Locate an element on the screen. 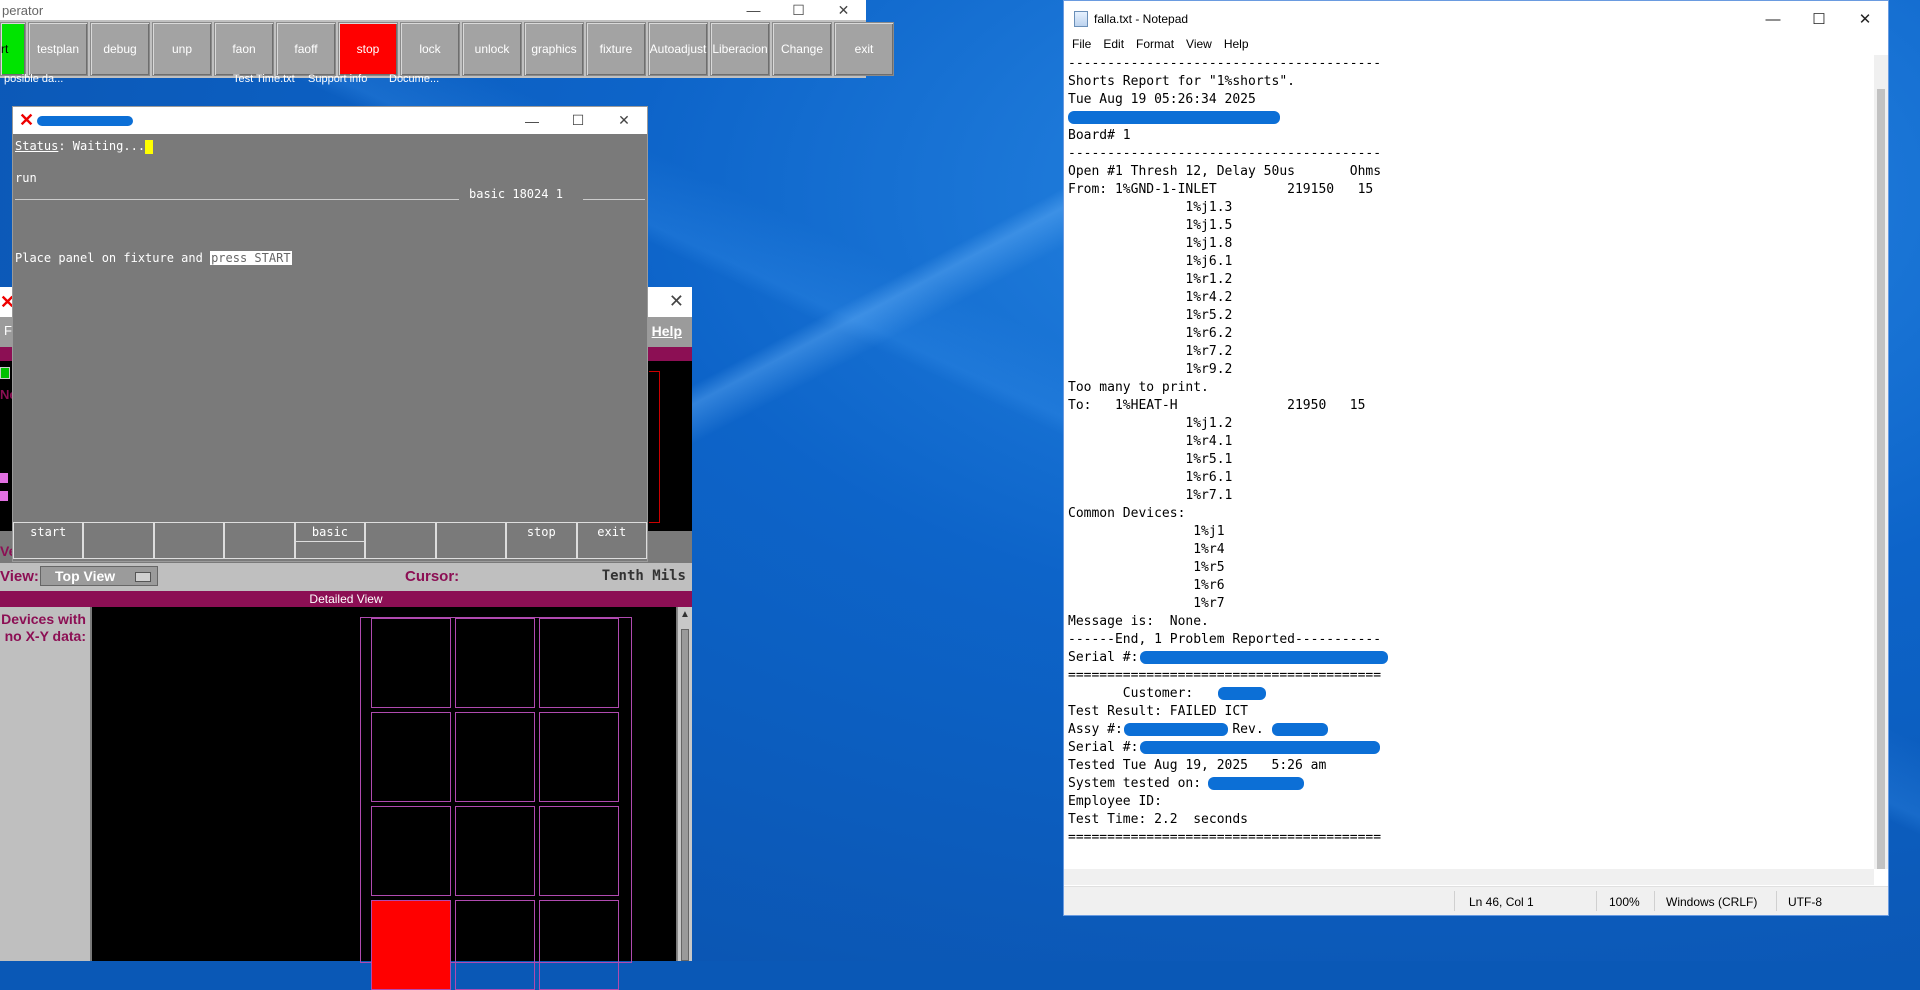 The height and width of the screenshot is (990, 1920). units-label: Tenth Mils is located at coordinates (643, 576).